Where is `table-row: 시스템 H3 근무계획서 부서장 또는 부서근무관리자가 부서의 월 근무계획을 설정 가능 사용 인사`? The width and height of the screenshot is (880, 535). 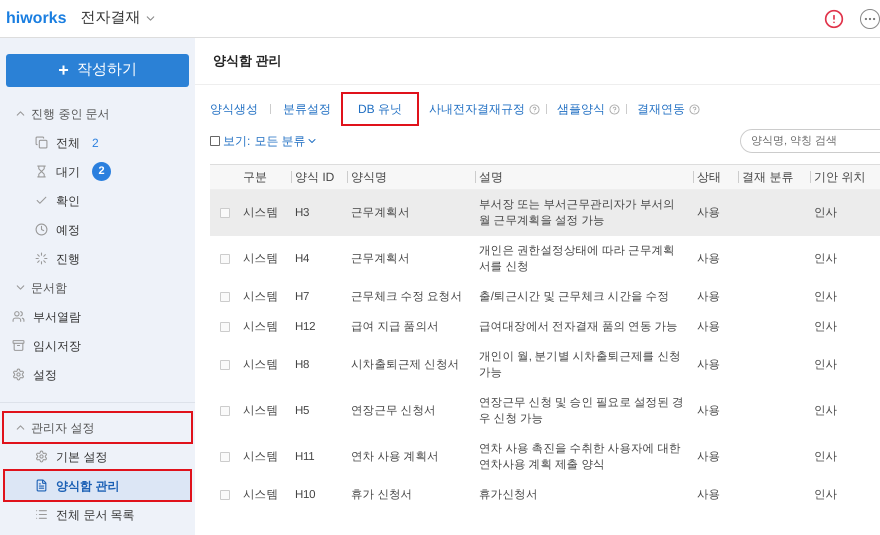
table-row: 시스템 H3 근무계획서 부서장 또는 부서근무관리자가 부서의 월 근무계획을 설정 가능 사용 인사 is located at coordinates (545, 213).